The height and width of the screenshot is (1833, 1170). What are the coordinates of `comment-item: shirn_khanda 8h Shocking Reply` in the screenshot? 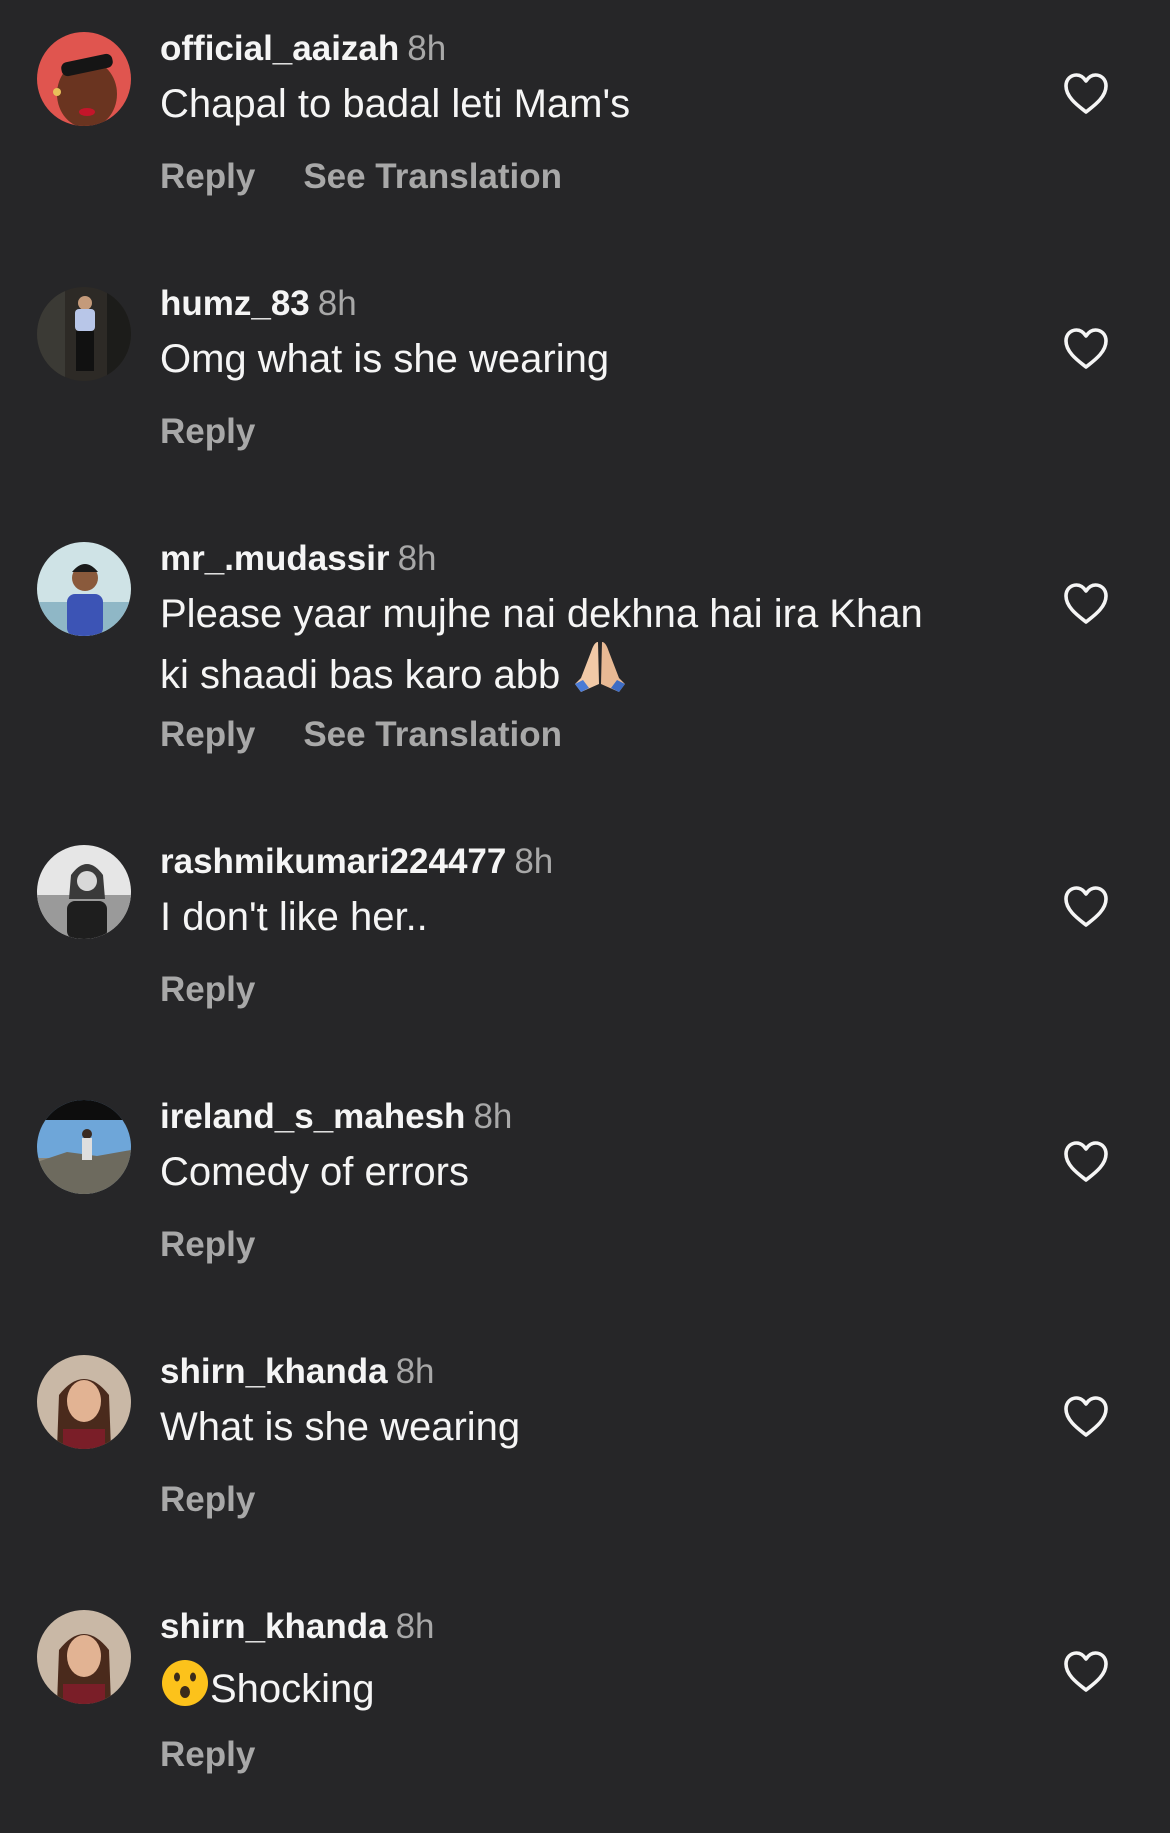 It's located at (585, 1705).